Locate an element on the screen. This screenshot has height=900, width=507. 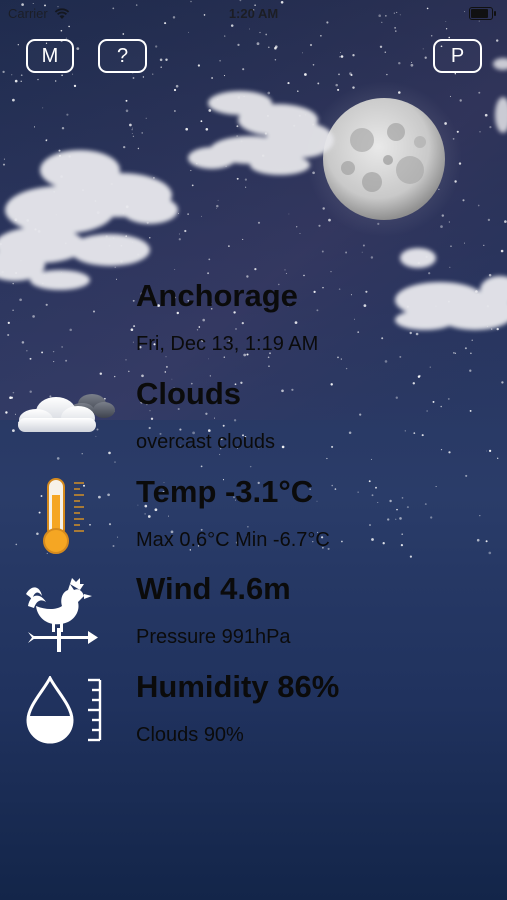
temperature-range: Max 0.6°C Min -6.7°C is located at coordinates (233, 540).